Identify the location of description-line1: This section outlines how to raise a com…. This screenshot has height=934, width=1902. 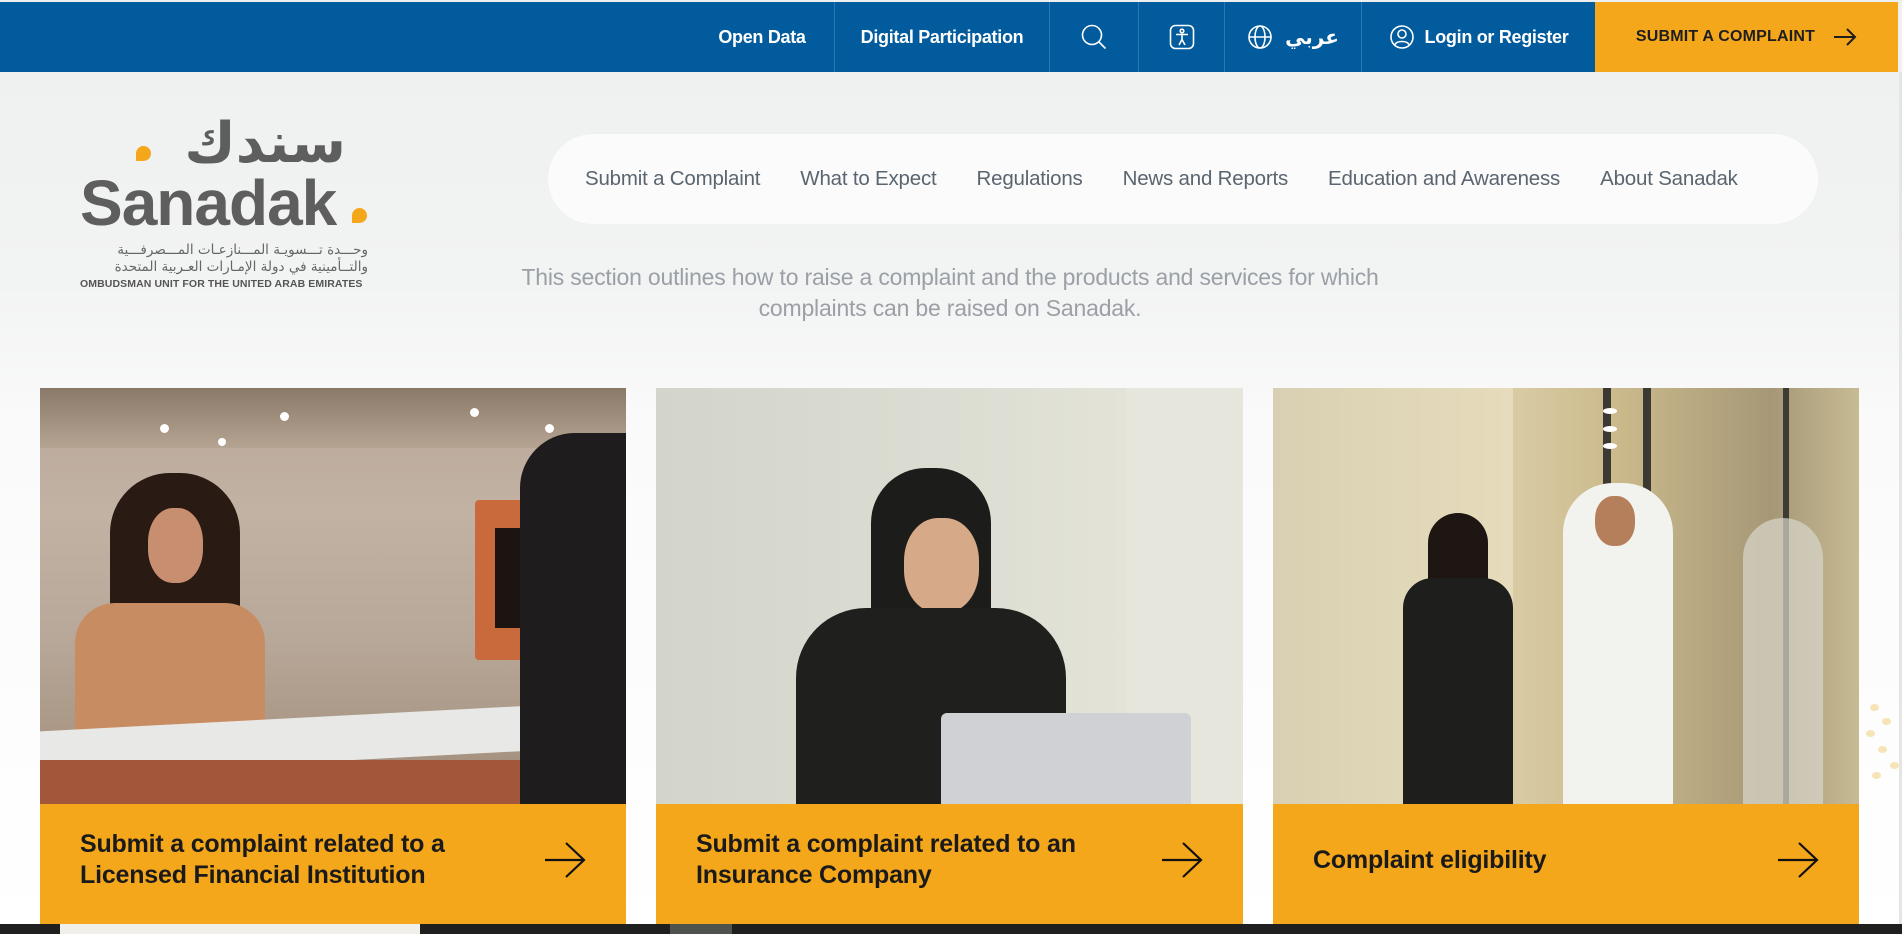
(950, 277).